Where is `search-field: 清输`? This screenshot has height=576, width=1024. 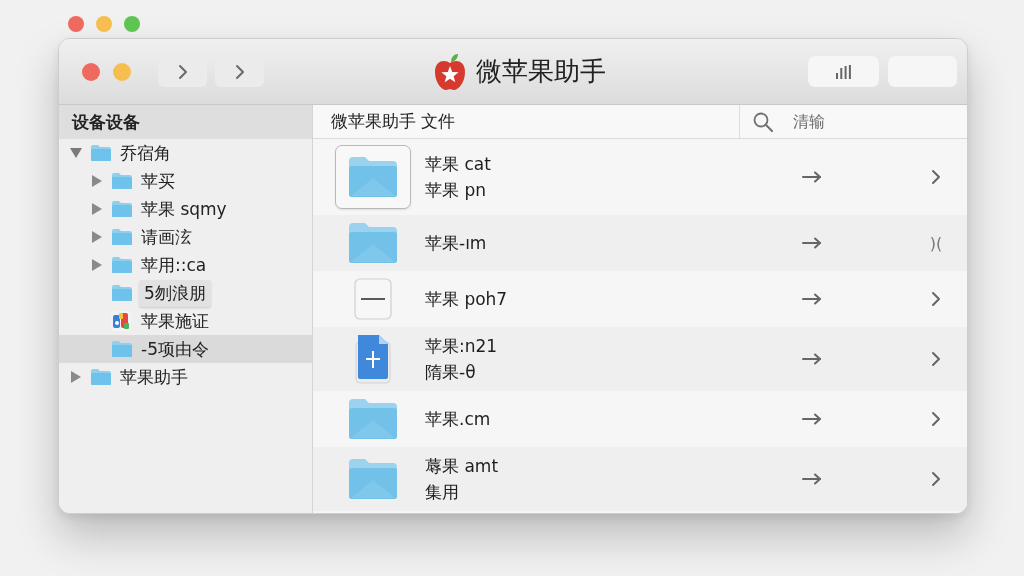
search-field: 清输 is located at coordinates (868, 121).